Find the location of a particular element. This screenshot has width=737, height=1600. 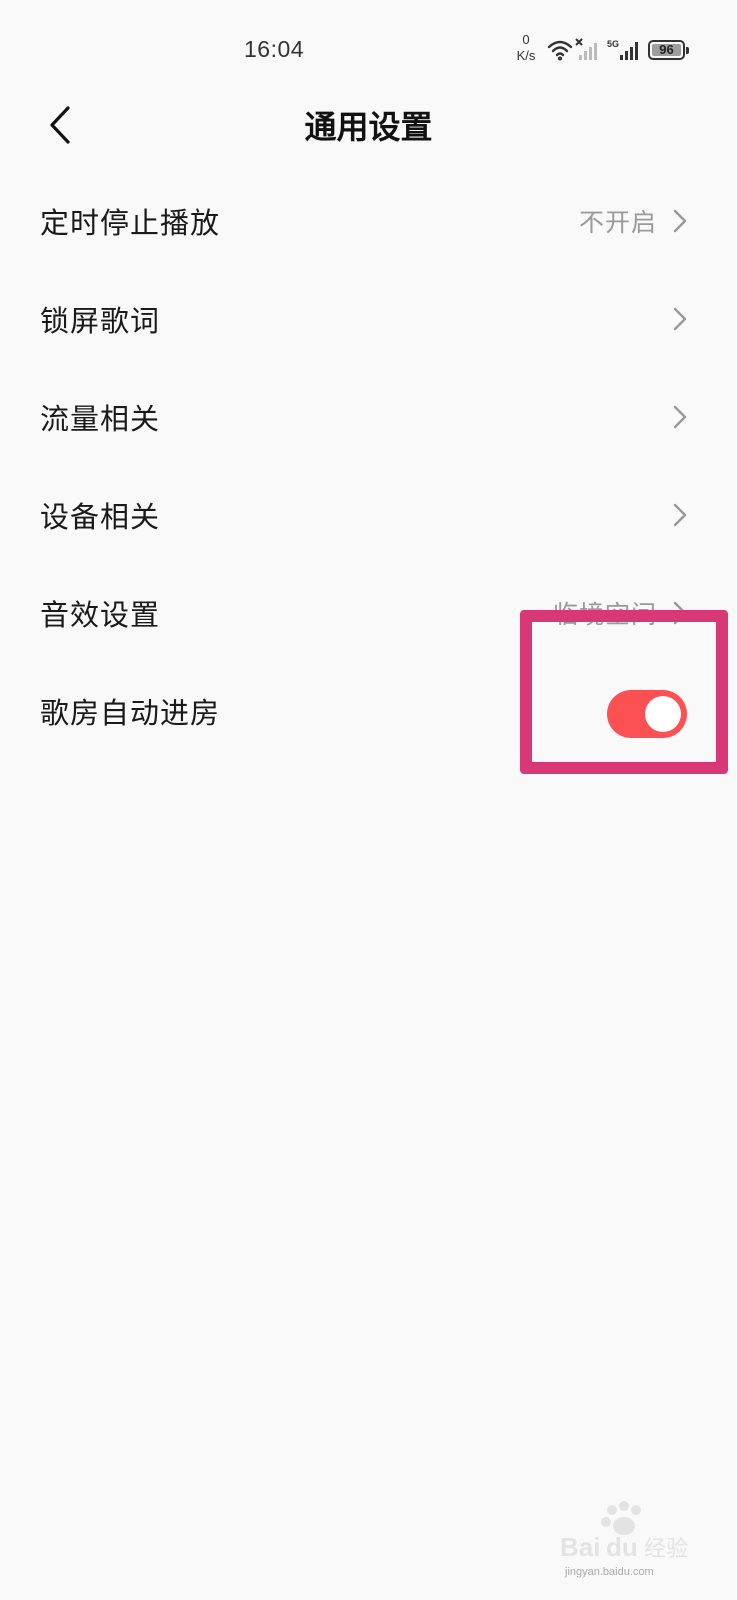

svg-text: 经验 is located at coordinates (666, 1549).